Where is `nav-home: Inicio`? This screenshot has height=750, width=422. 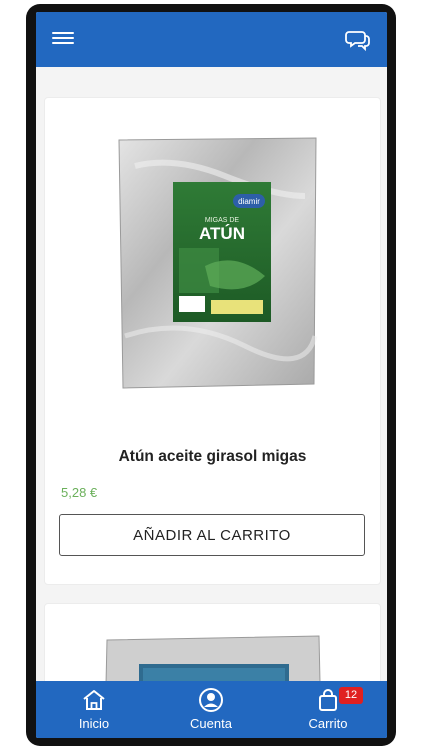 nav-home: Inicio is located at coordinates (94, 709).